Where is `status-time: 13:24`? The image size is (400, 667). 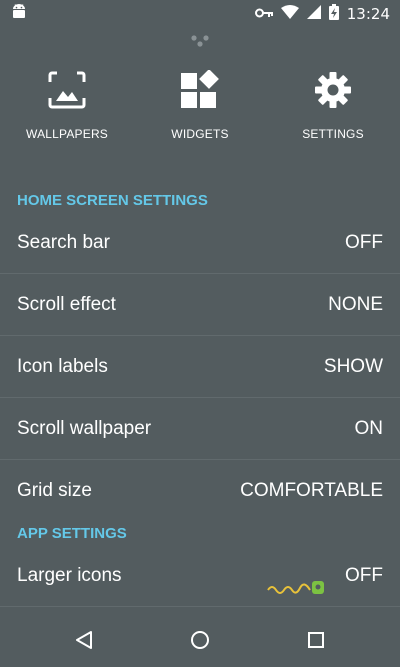
status-time: 13:24 is located at coordinates (368, 14).